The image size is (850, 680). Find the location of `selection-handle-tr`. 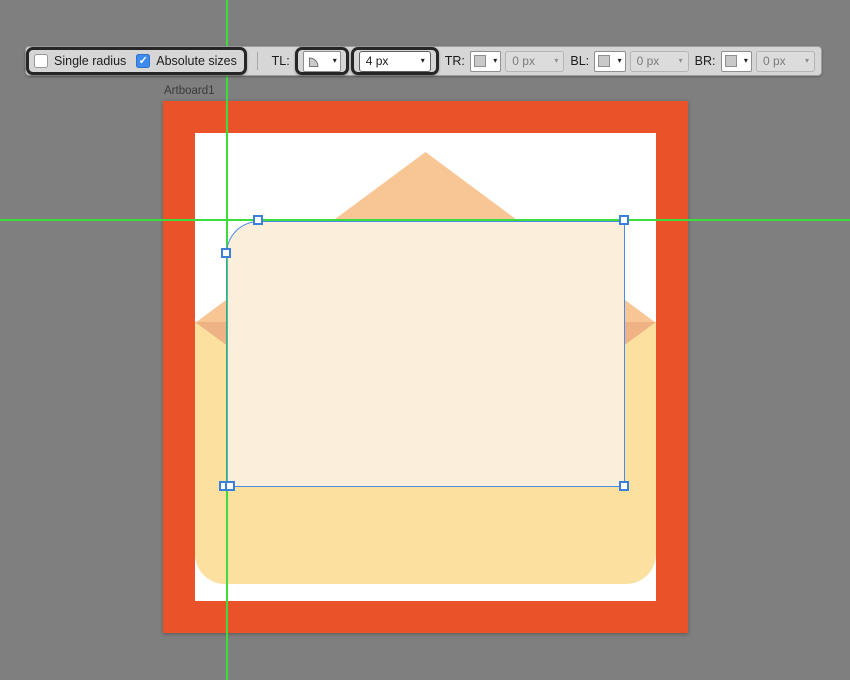

selection-handle-tr is located at coordinates (624, 220).